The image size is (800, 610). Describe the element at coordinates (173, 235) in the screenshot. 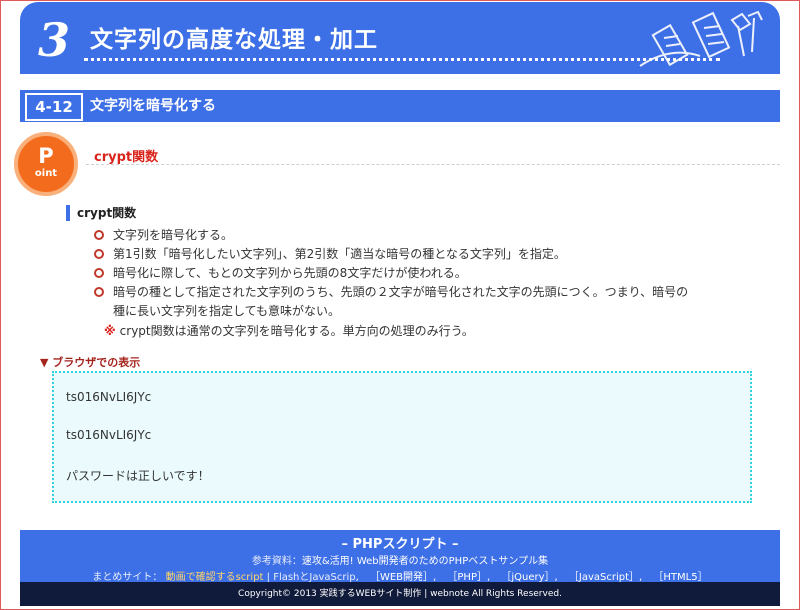

I see `list-item-text: 文字列を暗号化する。` at that location.